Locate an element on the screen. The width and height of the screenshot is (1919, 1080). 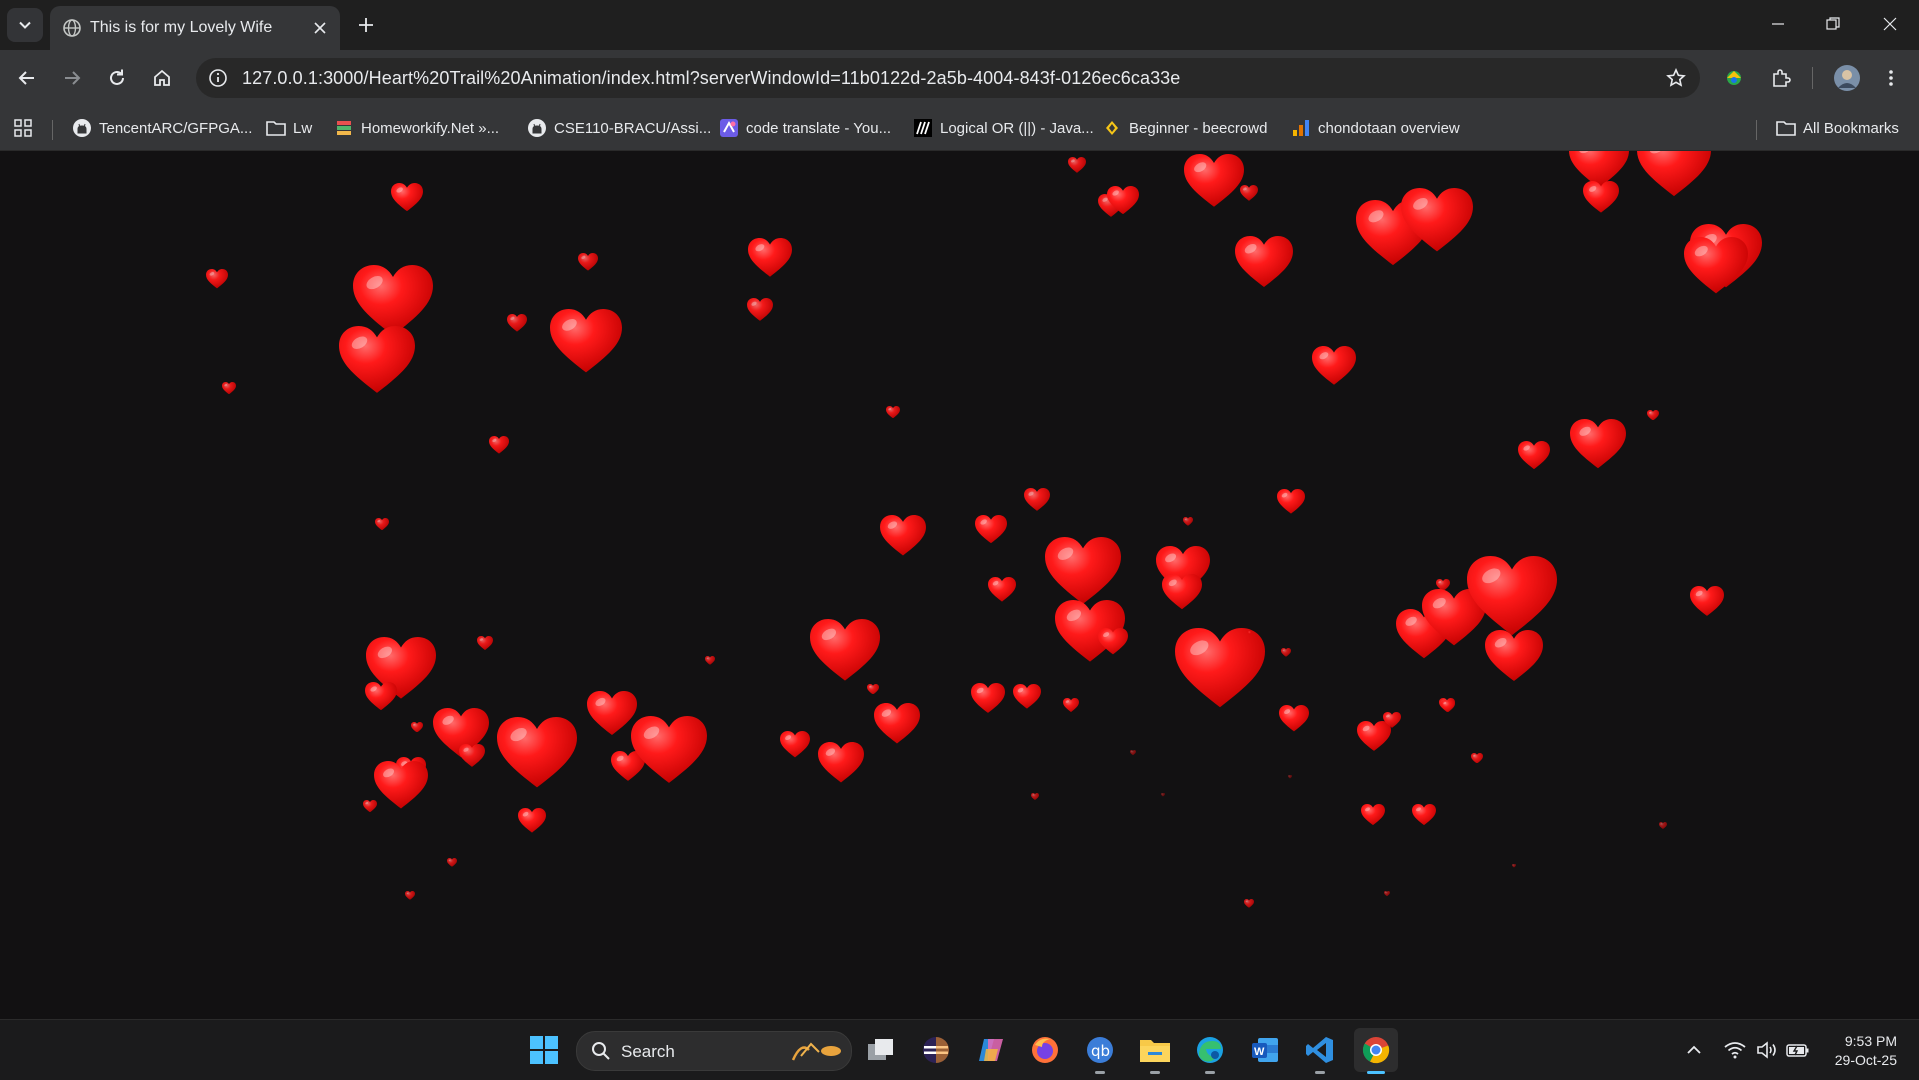
taskbar-app-word: W is located at coordinates (1265, 1050).